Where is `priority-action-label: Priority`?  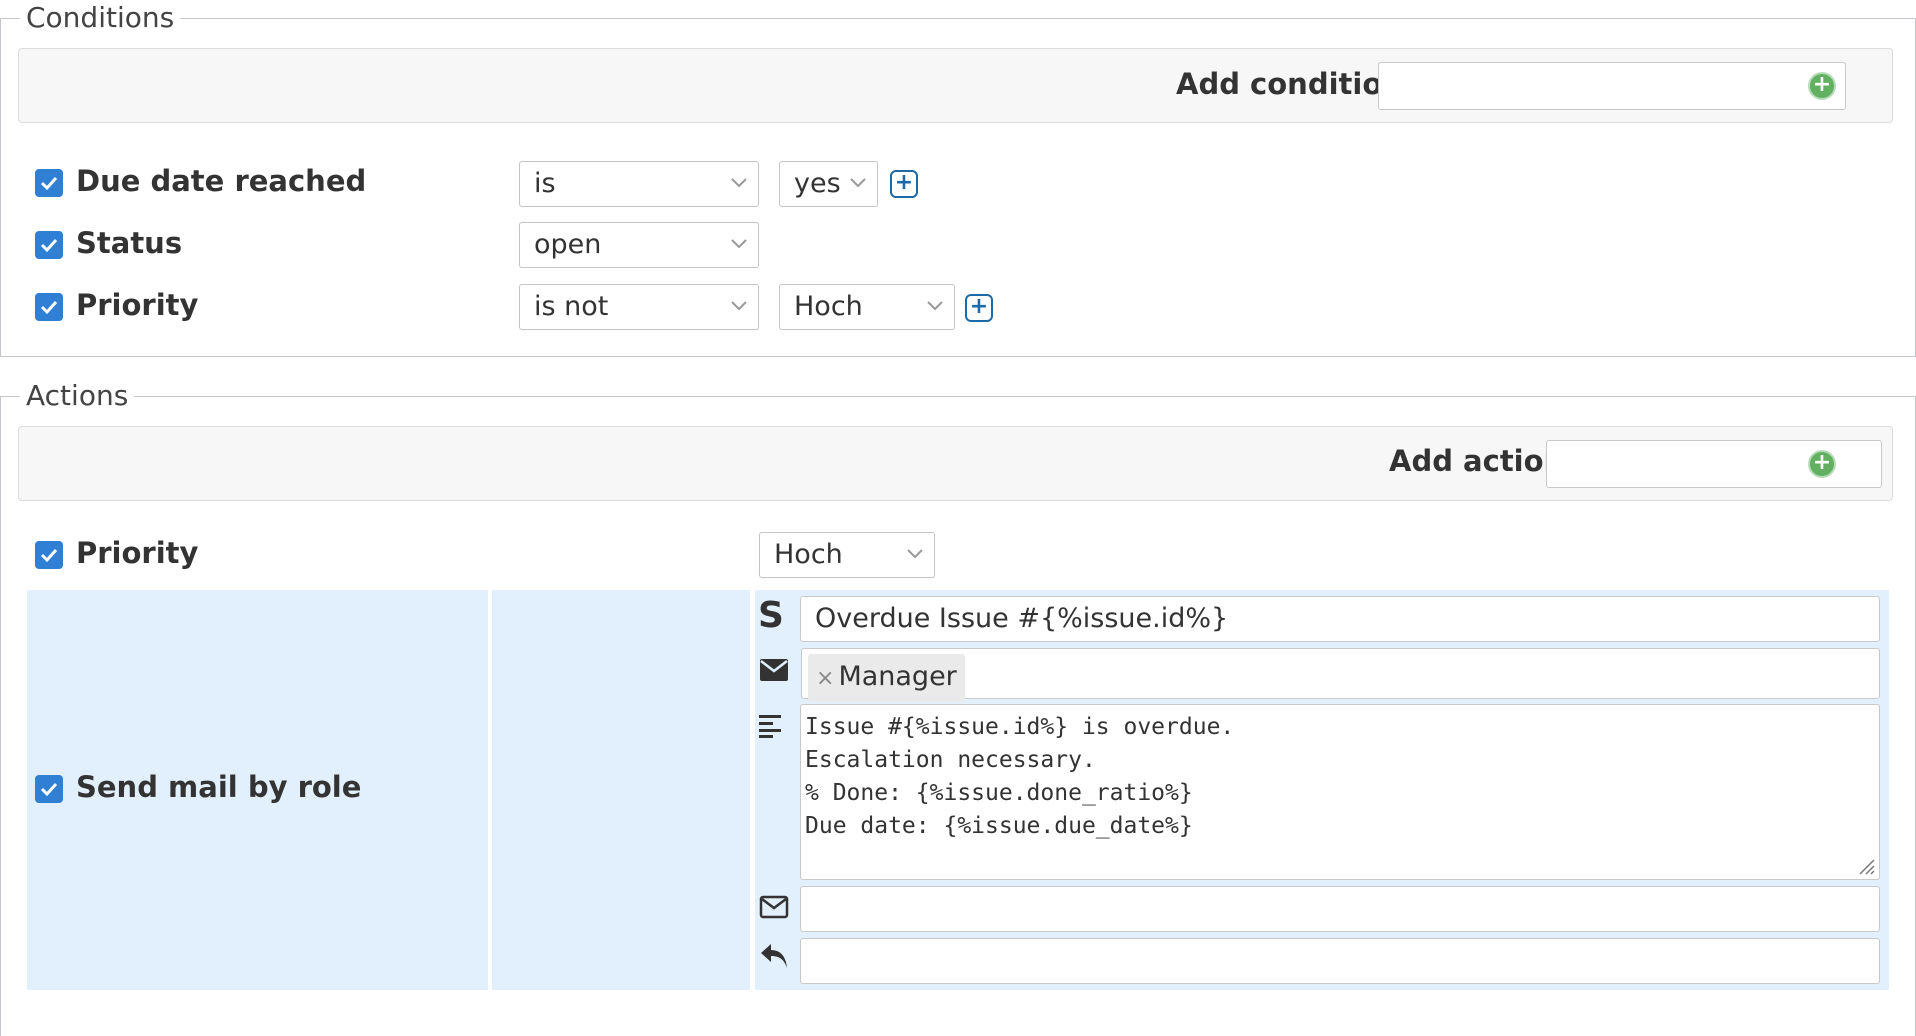 priority-action-label: Priority is located at coordinates (137, 553).